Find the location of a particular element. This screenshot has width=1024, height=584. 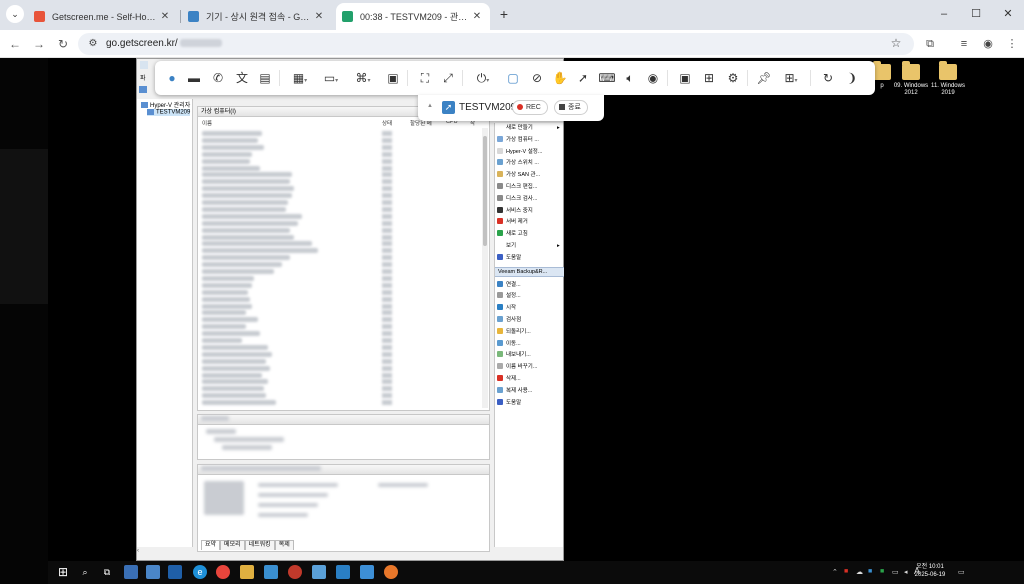

screenshot-button: ▣ is located at coordinates (685, 78).